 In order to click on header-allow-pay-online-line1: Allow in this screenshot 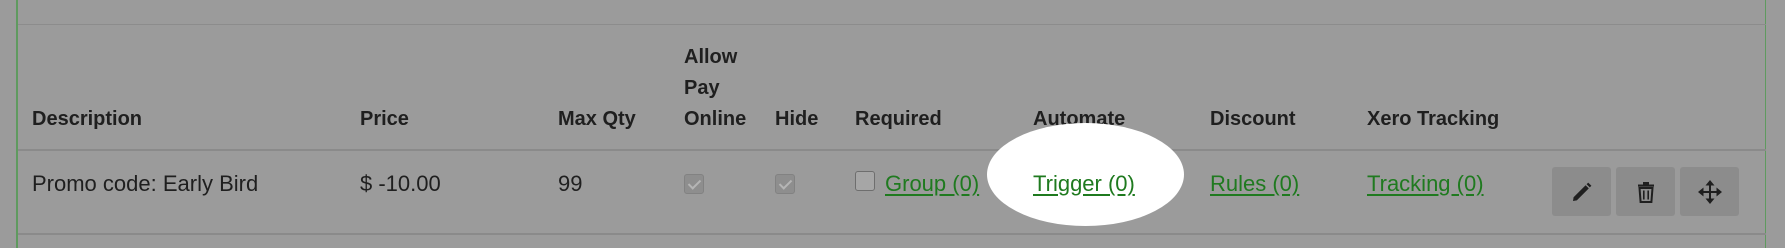, I will do `click(711, 57)`.